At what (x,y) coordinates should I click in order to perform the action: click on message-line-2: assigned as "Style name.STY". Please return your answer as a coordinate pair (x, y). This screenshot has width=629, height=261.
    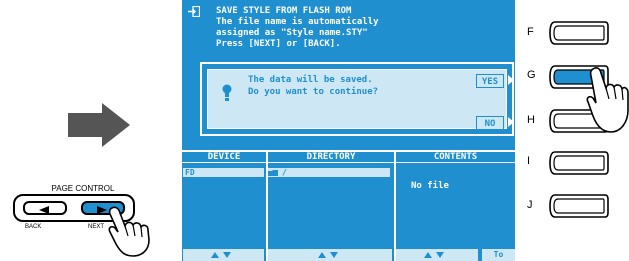
    Looking at the image, I should click on (292, 33).